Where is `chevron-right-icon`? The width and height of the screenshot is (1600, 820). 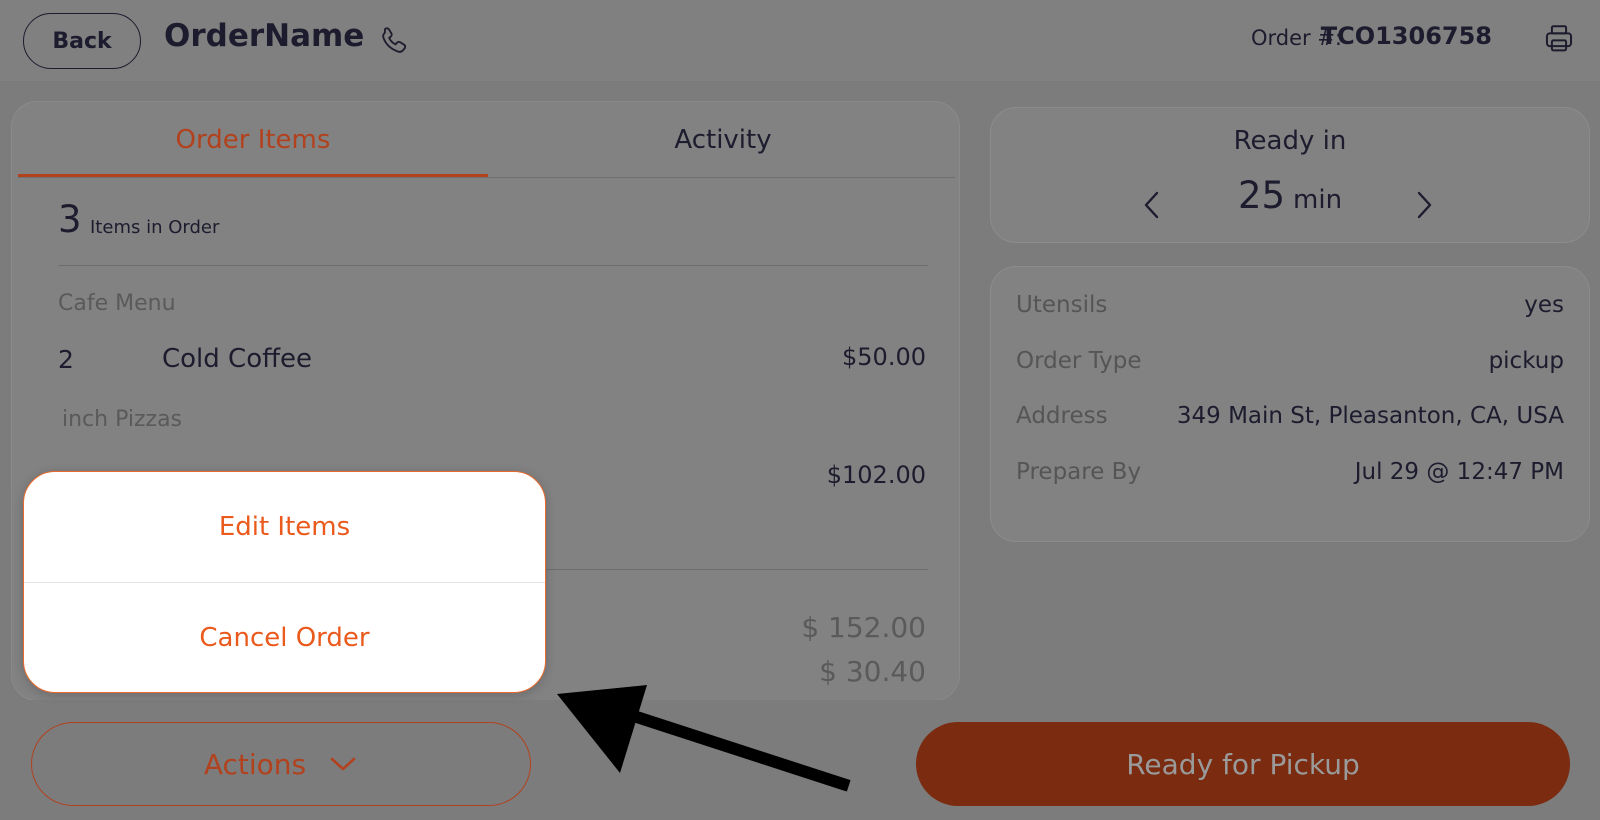
chevron-right-icon is located at coordinates (1424, 205).